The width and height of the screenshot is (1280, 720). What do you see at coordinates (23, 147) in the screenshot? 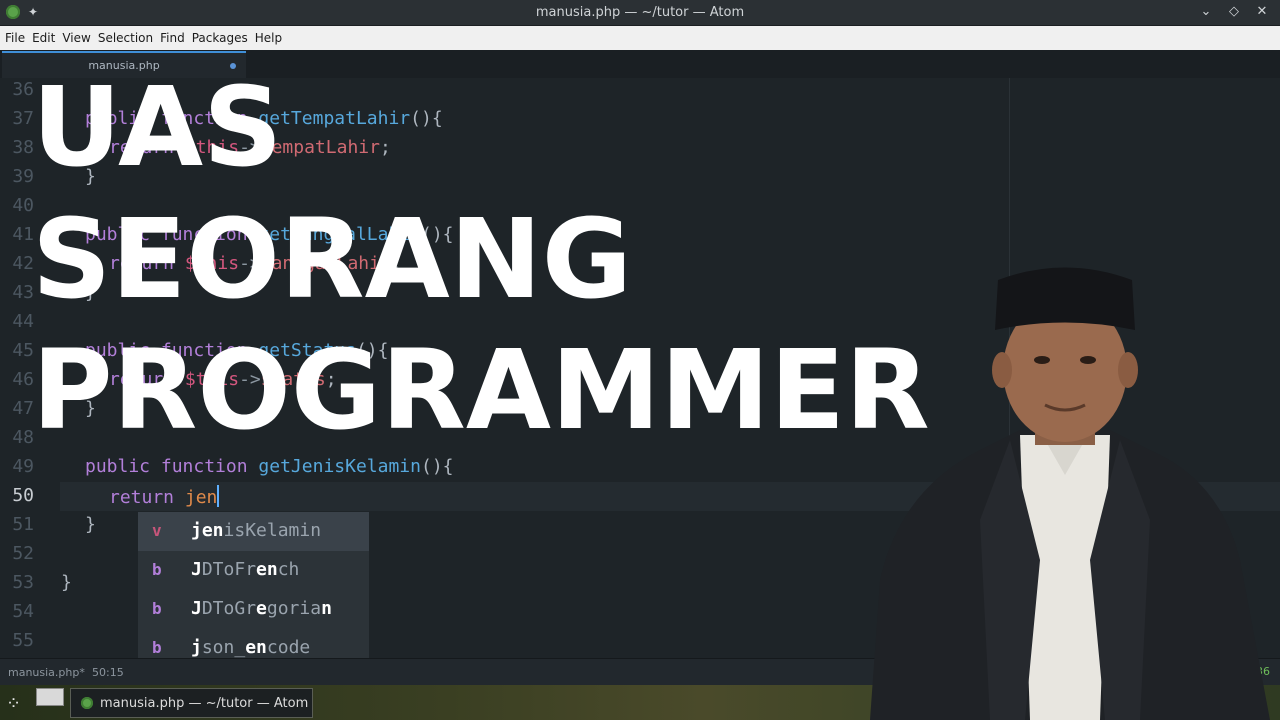
I see `line-number: 38` at bounding box center [23, 147].